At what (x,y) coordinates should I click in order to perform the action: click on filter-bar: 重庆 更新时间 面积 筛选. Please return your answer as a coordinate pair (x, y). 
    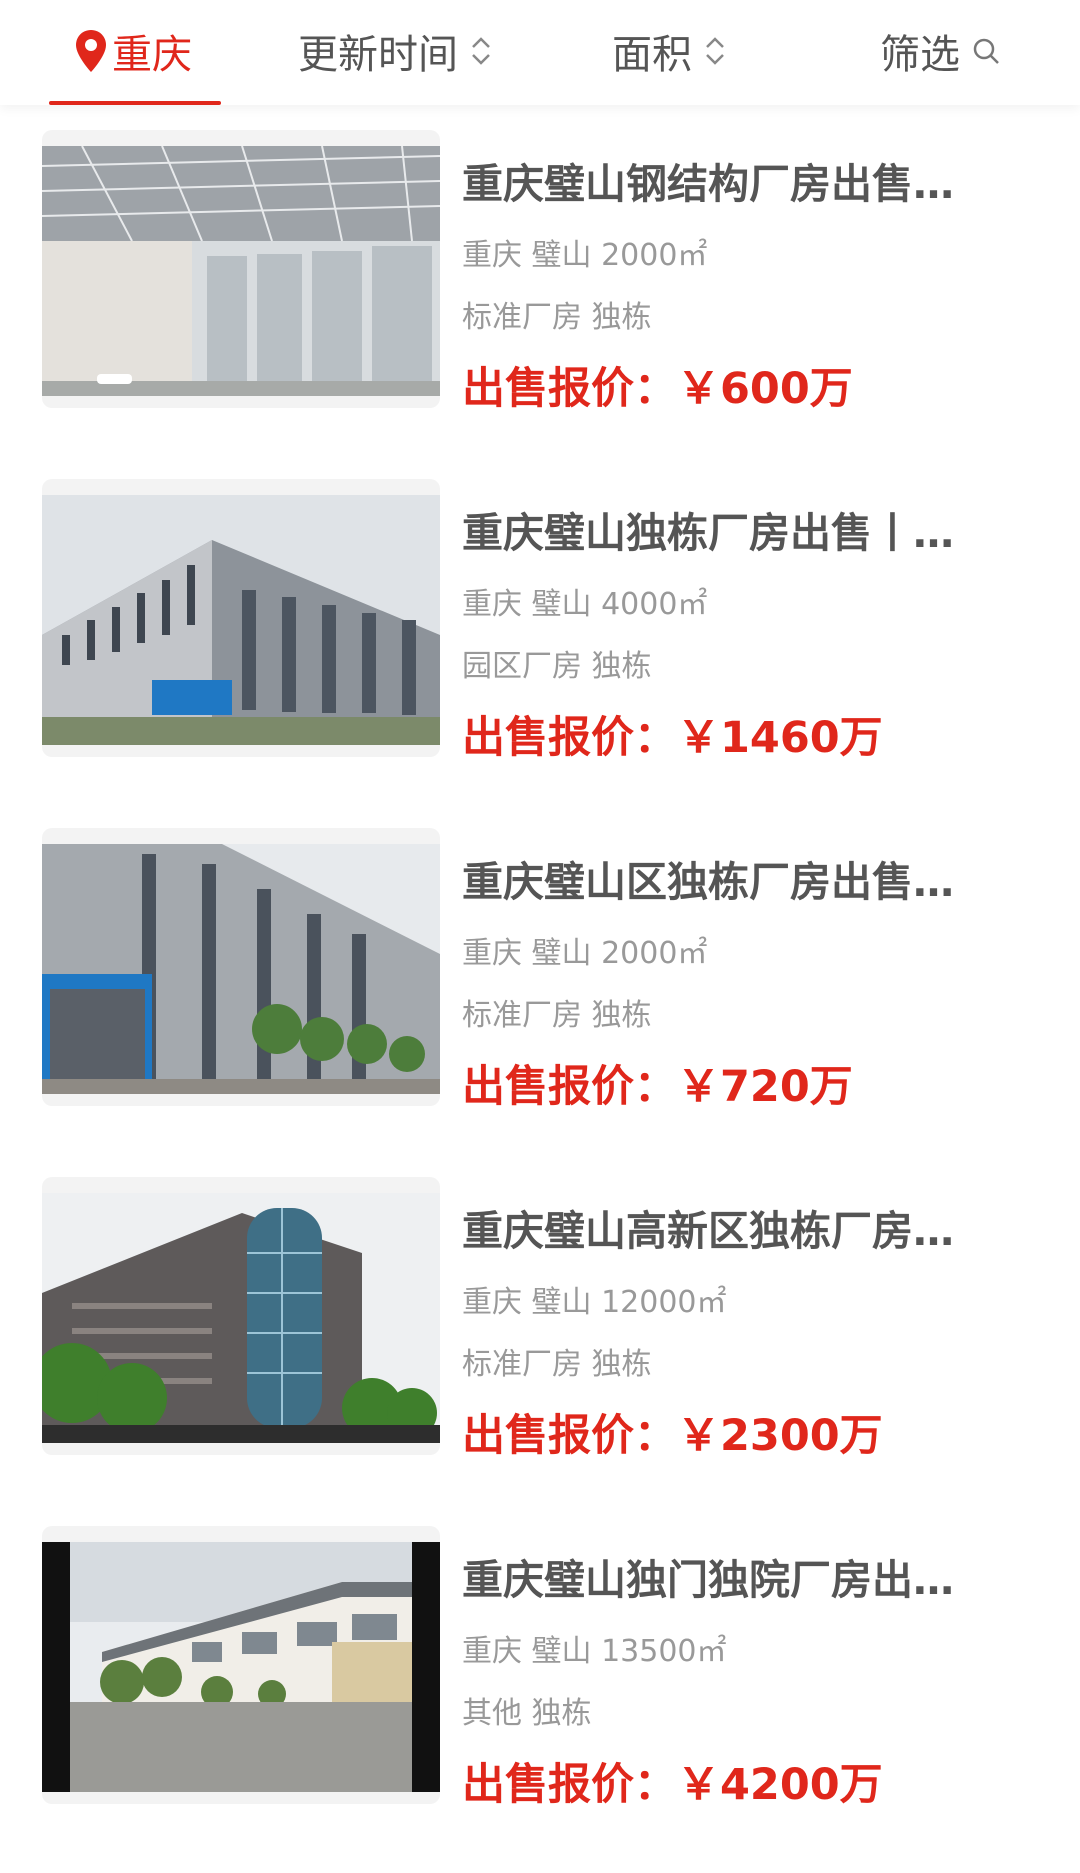
    Looking at the image, I should click on (540, 52).